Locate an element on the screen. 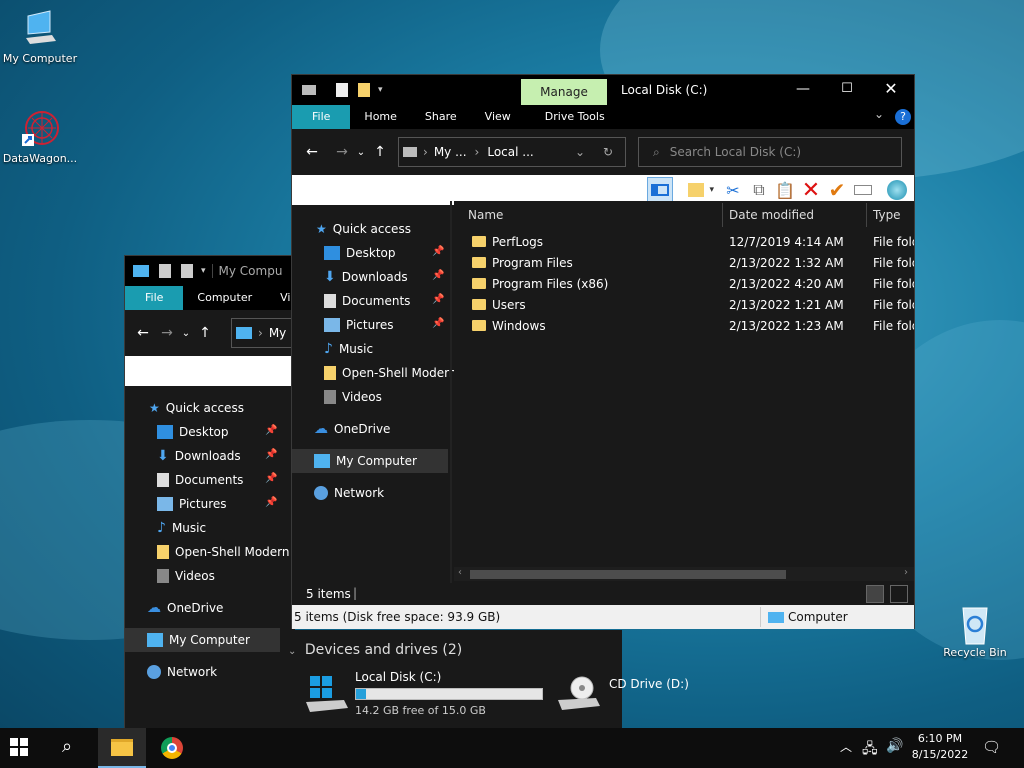 The width and height of the screenshot is (1024, 768). horizontal-scrollbar: ‹ › is located at coordinates (684, 574).